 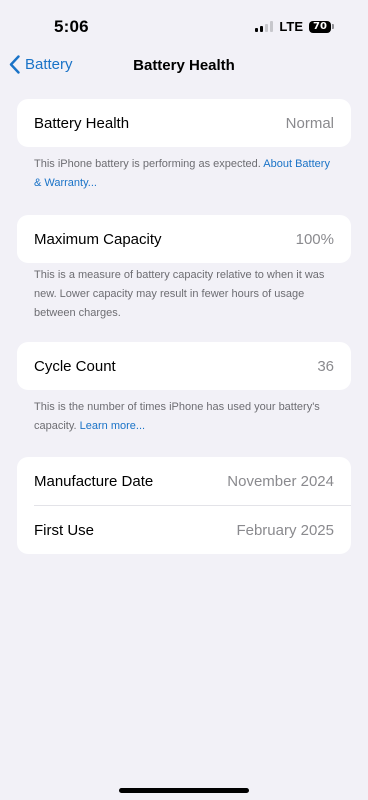 What do you see at coordinates (325, 366) in the screenshot?
I see `cycle-count-value: 36` at bounding box center [325, 366].